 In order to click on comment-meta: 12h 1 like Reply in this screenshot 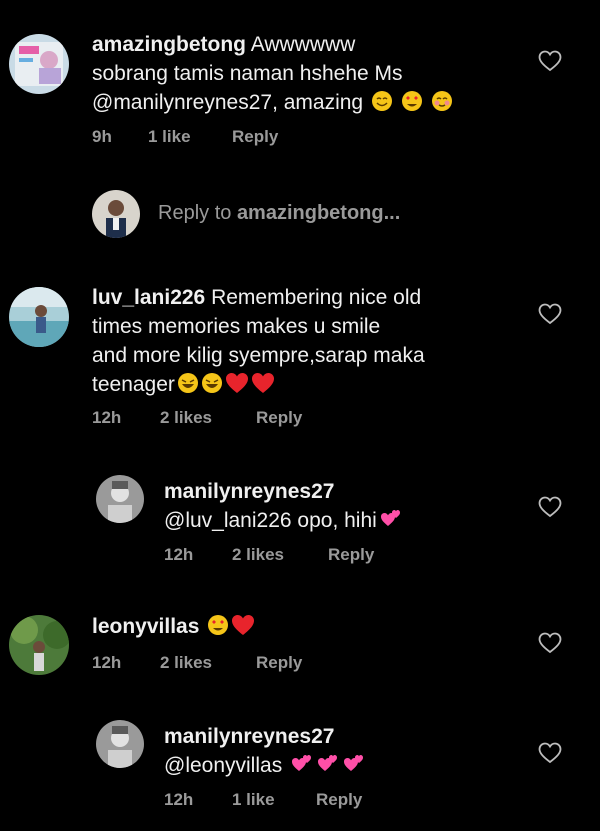, I will do `click(263, 800)`.